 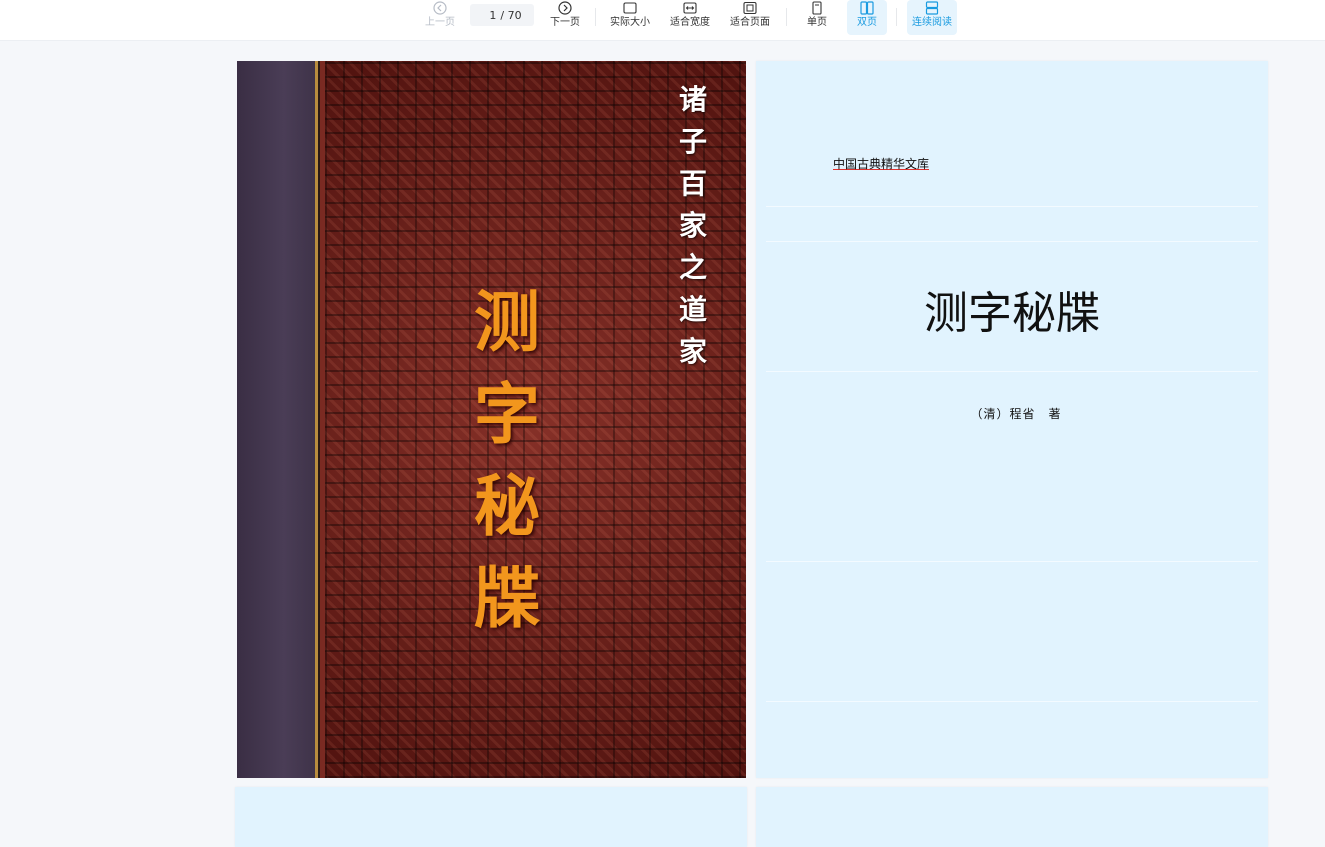 What do you see at coordinates (565, 8) in the screenshot?
I see `chevron-right-icon` at bounding box center [565, 8].